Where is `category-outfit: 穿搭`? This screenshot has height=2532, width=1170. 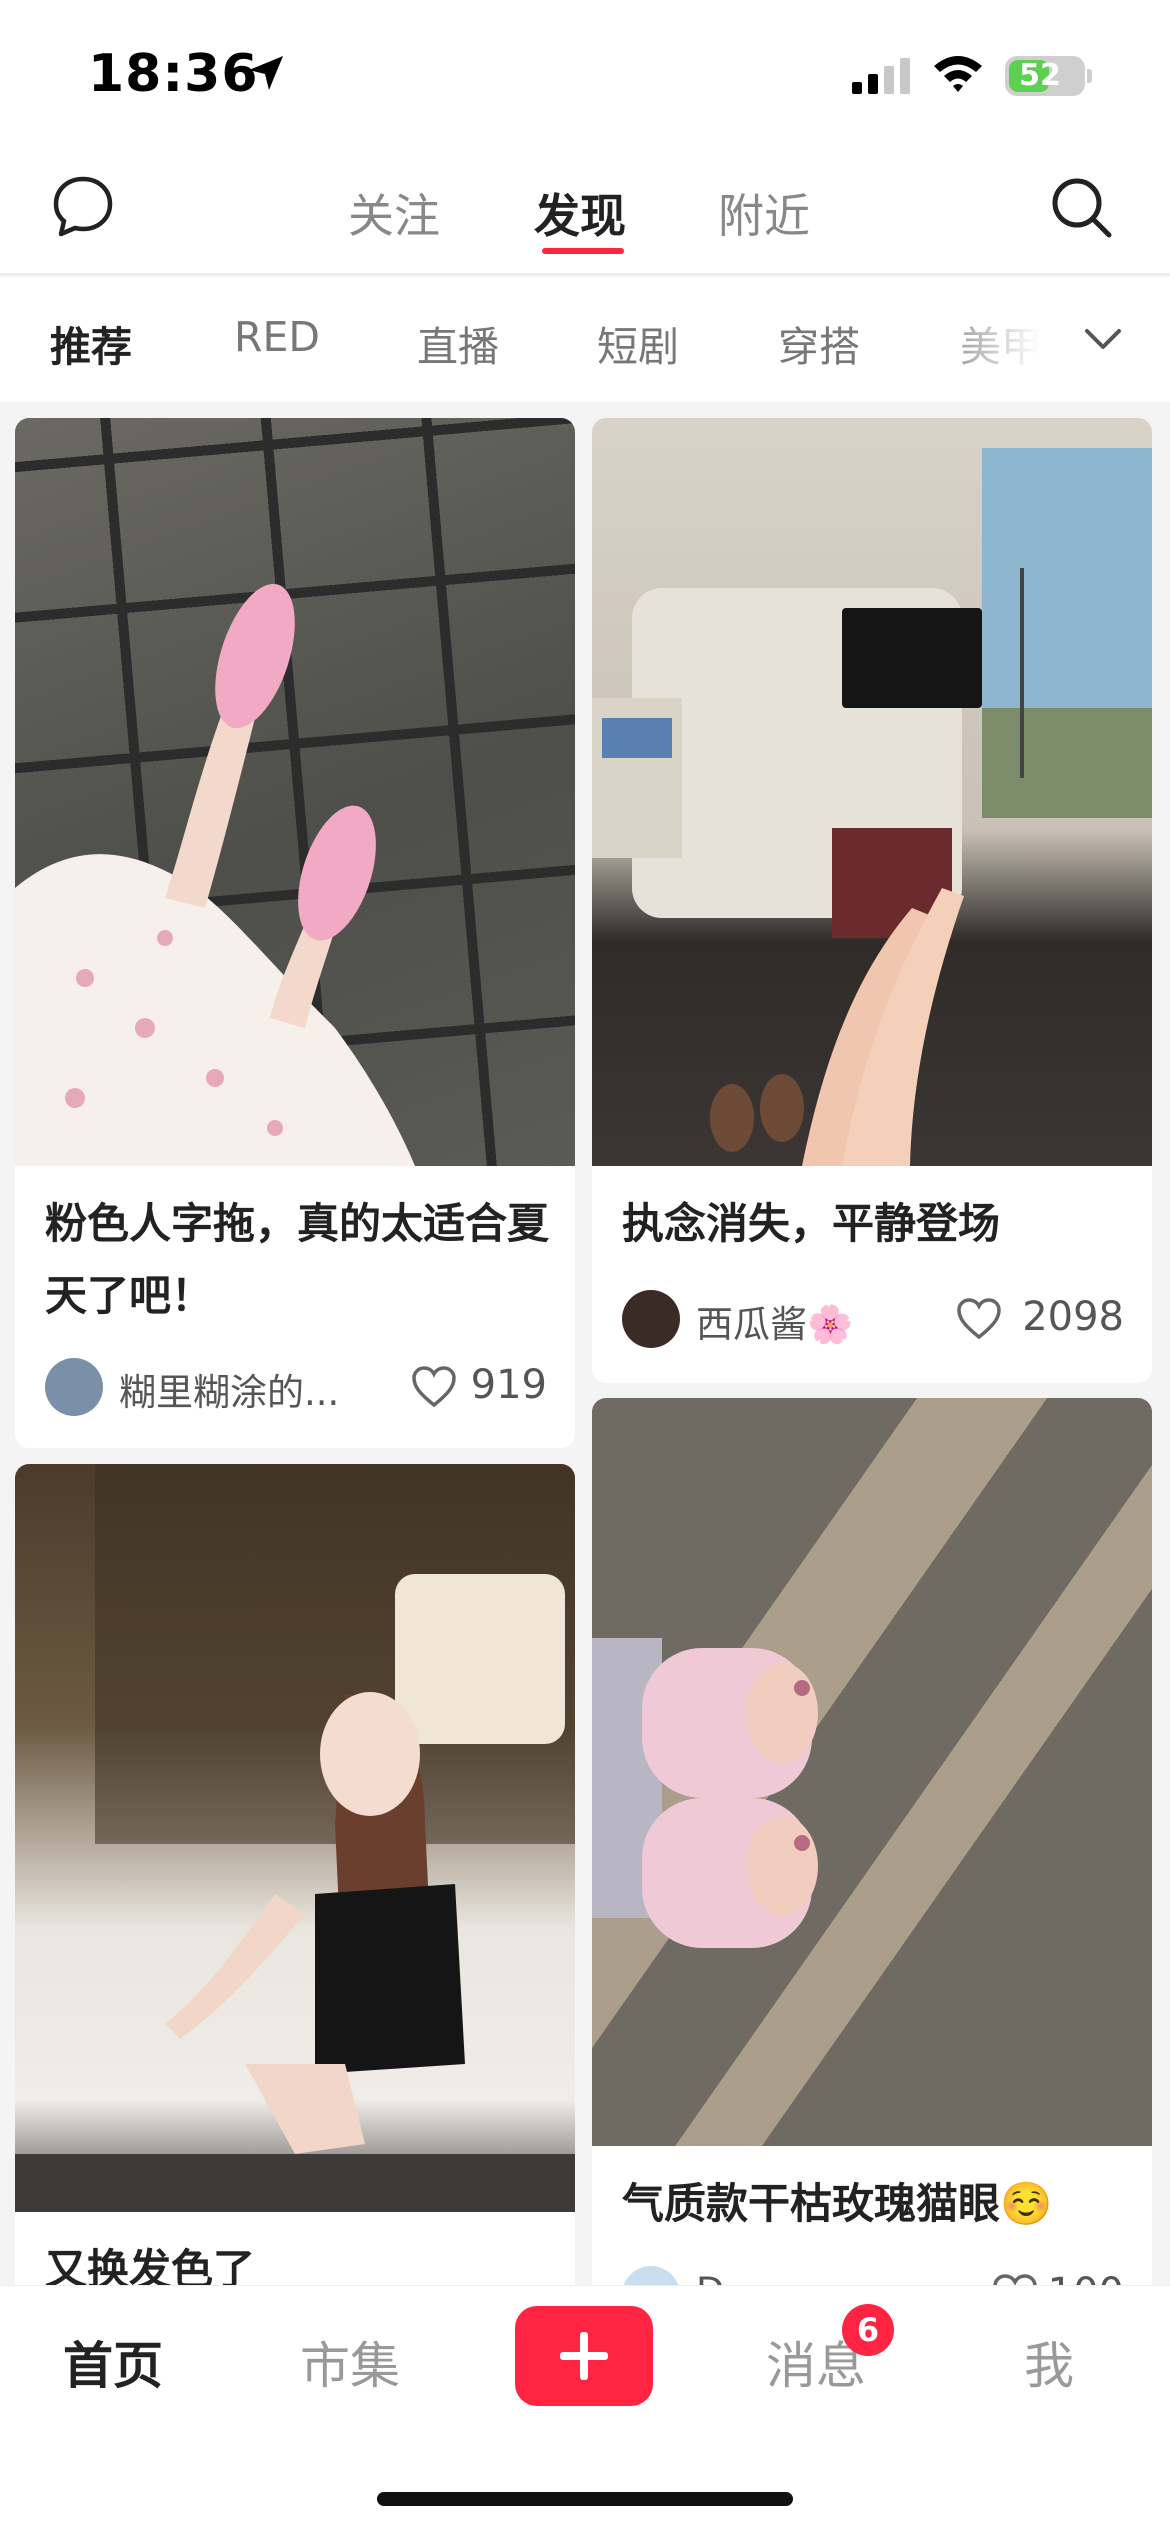
category-outfit: 穿搭 is located at coordinates (819, 343).